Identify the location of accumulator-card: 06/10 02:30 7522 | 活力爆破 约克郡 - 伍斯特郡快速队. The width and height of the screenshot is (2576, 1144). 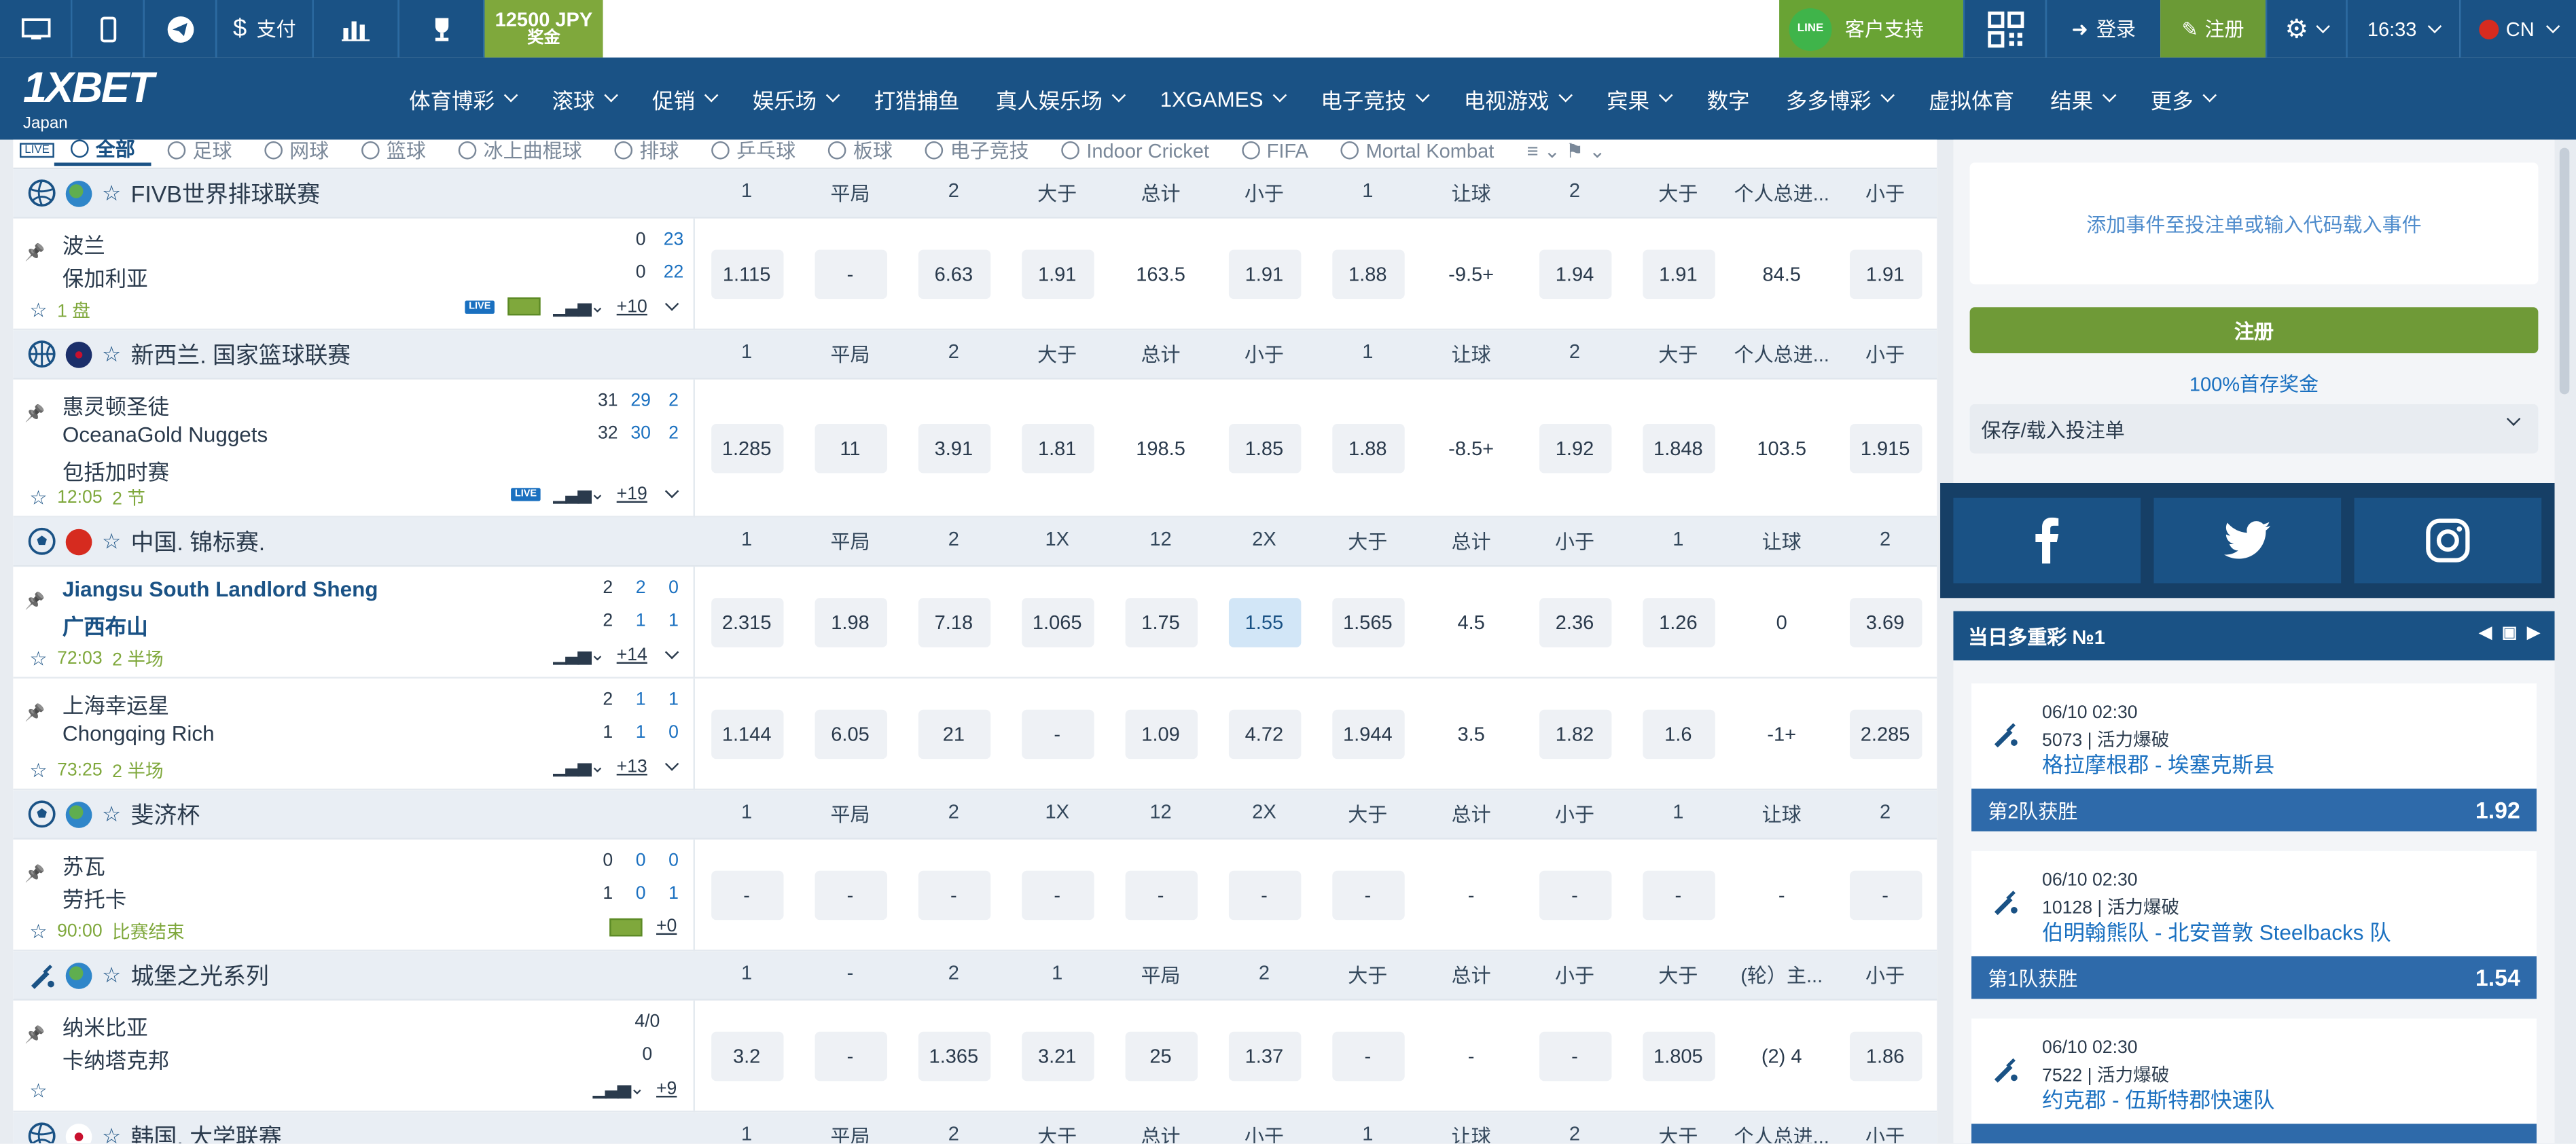
(2254, 1081).